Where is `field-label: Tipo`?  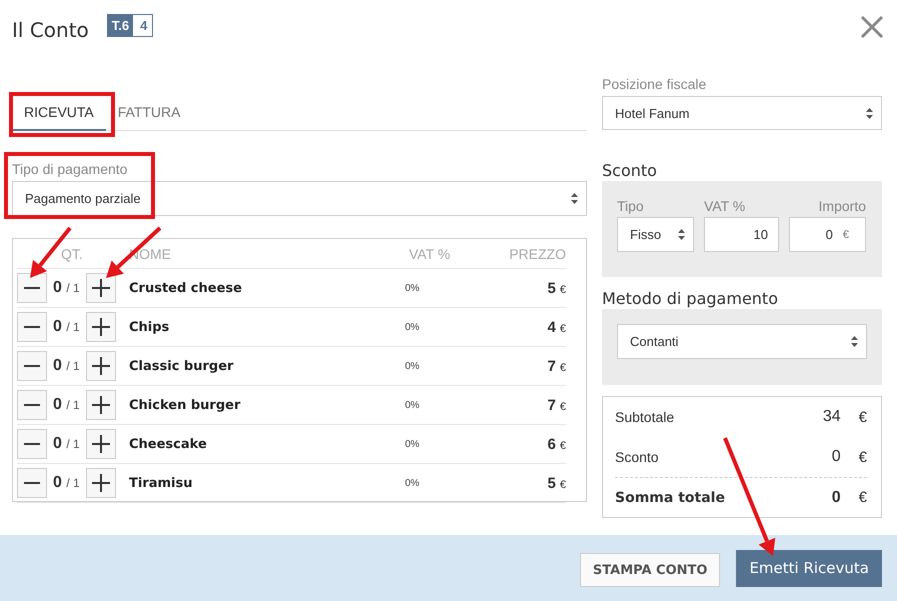 field-label: Tipo is located at coordinates (631, 207).